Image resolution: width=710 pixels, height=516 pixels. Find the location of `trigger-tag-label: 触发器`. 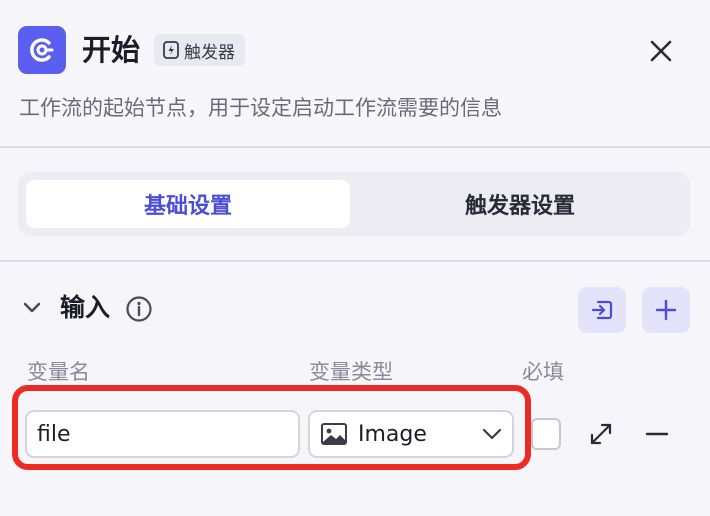

trigger-tag-label: 触发器 is located at coordinates (209, 52).